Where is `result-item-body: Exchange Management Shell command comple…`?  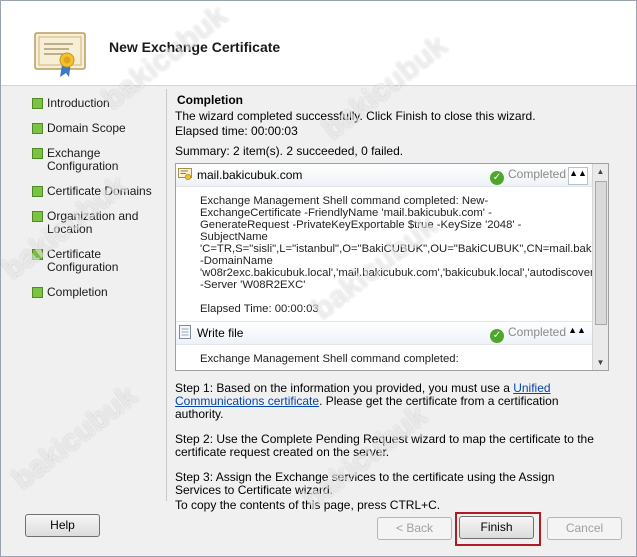
result-item-body: Exchange Management Shell command comple… is located at coordinates (383, 357).